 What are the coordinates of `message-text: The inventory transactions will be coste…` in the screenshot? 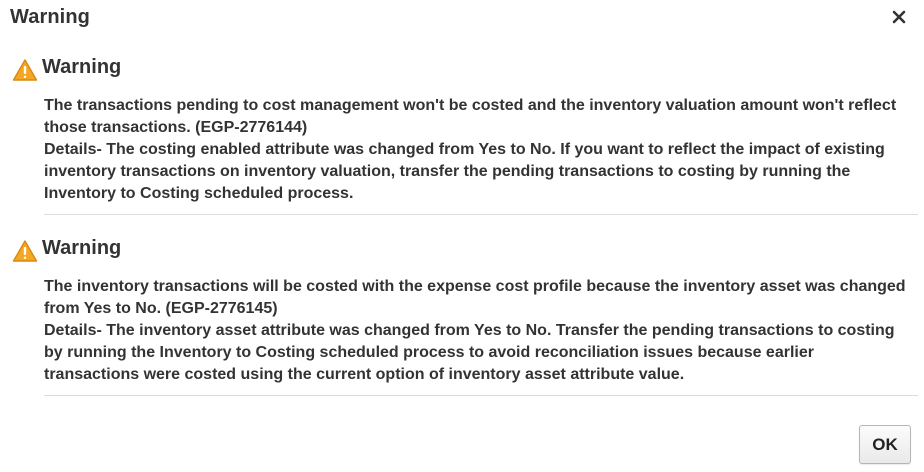 It's located at (475, 297).